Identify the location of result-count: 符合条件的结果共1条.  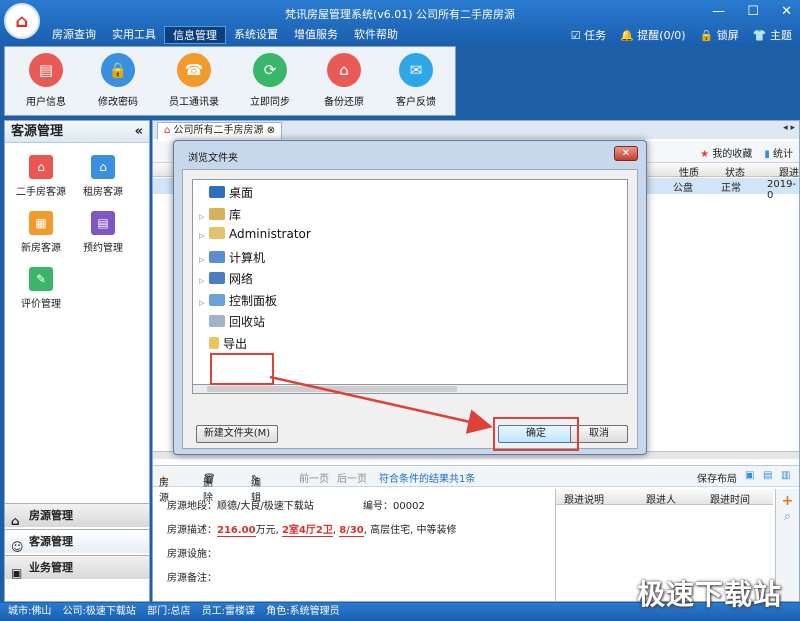
(427, 479).